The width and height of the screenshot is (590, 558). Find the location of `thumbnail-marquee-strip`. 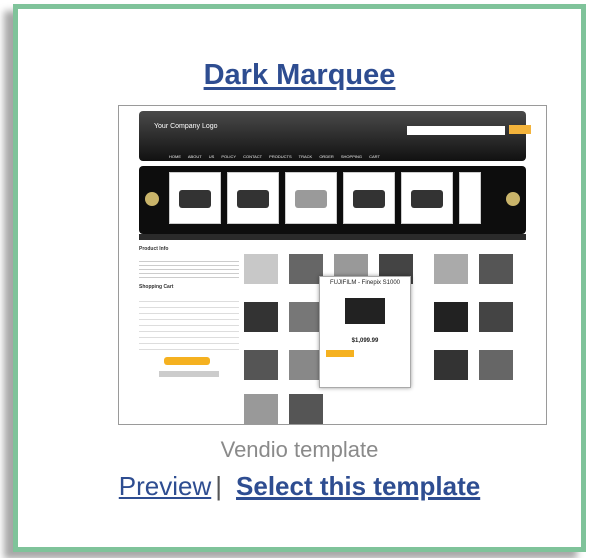

thumbnail-marquee-strip is located at coordinates (332, 200).